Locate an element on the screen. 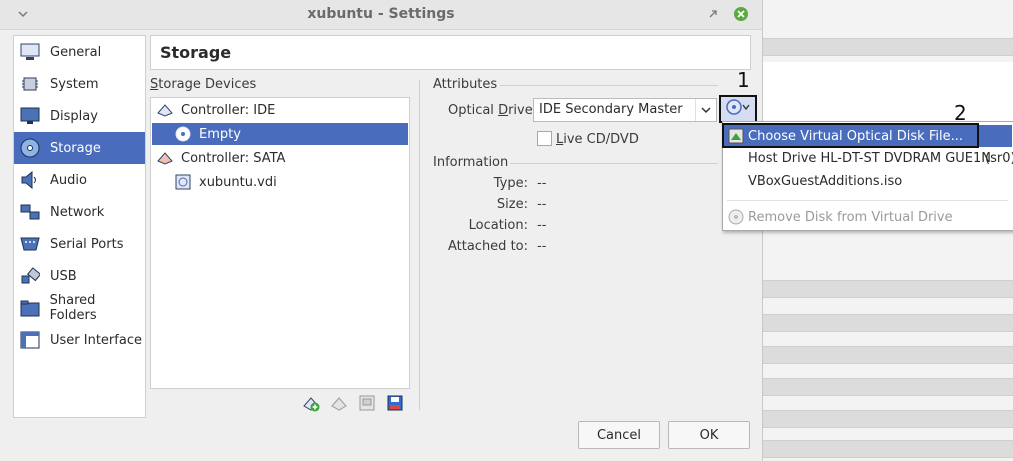 The width and height of the screenshot is (1013, 461). category-label: Serial Ports is located at coordinates (87, 244).